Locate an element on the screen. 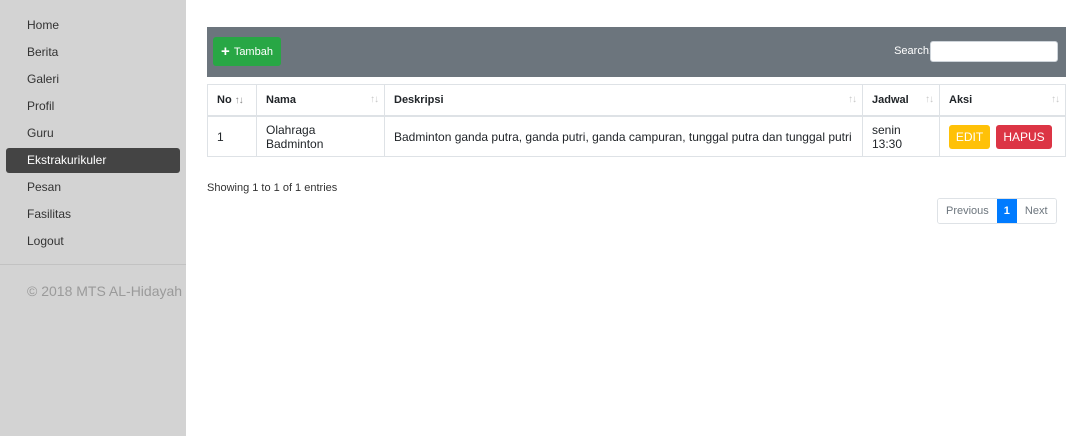 Image resolution: width=1066 pixels, height=436 pixels. column-header-aksi: Aksi ↑↓ is located at coordinates (1002, 100).